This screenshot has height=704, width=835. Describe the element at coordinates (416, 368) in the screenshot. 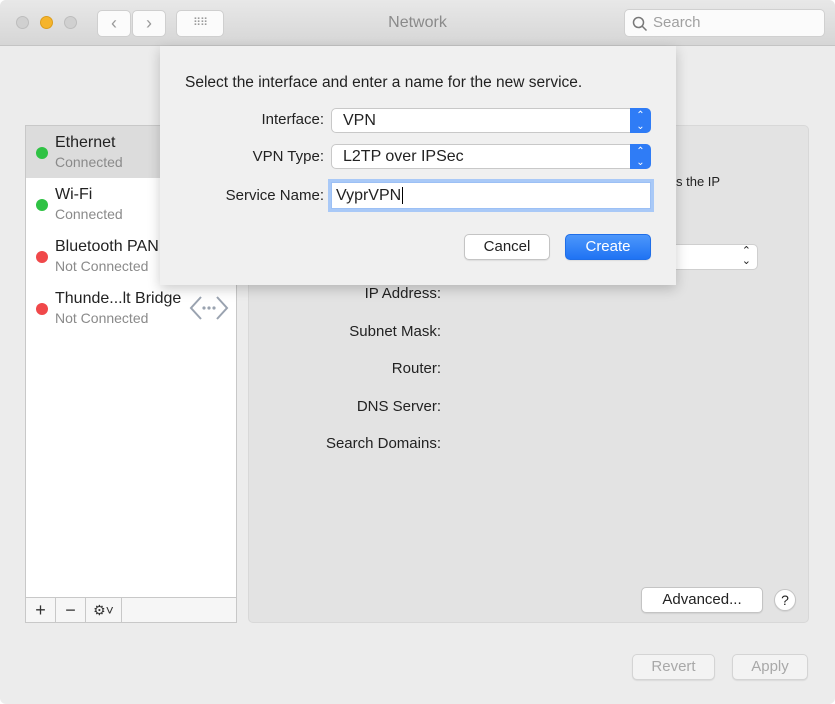

I see `router-label: Router:` at that location.